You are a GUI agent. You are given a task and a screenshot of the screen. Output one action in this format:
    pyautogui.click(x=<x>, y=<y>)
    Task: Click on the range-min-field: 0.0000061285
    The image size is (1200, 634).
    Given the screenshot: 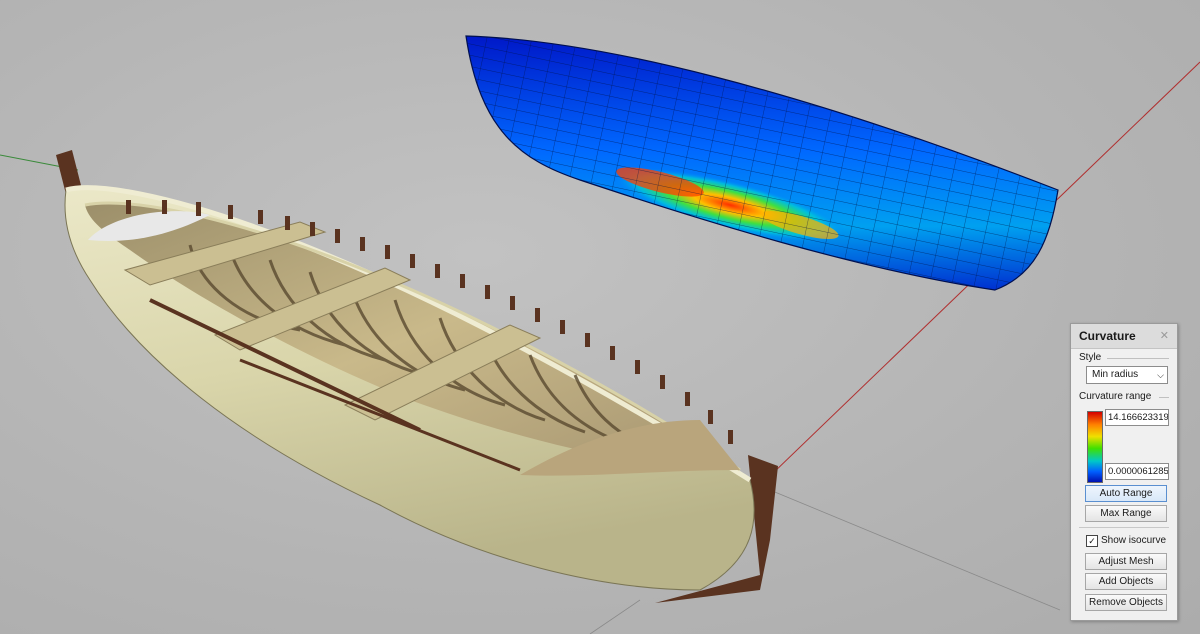 What is the action you would take?
    pyautogui.click(x=1137, y=471)
    